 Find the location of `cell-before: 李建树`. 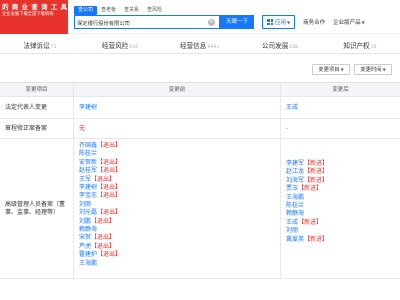

cell-before: 李建树 is located at coordinates (176, 107).